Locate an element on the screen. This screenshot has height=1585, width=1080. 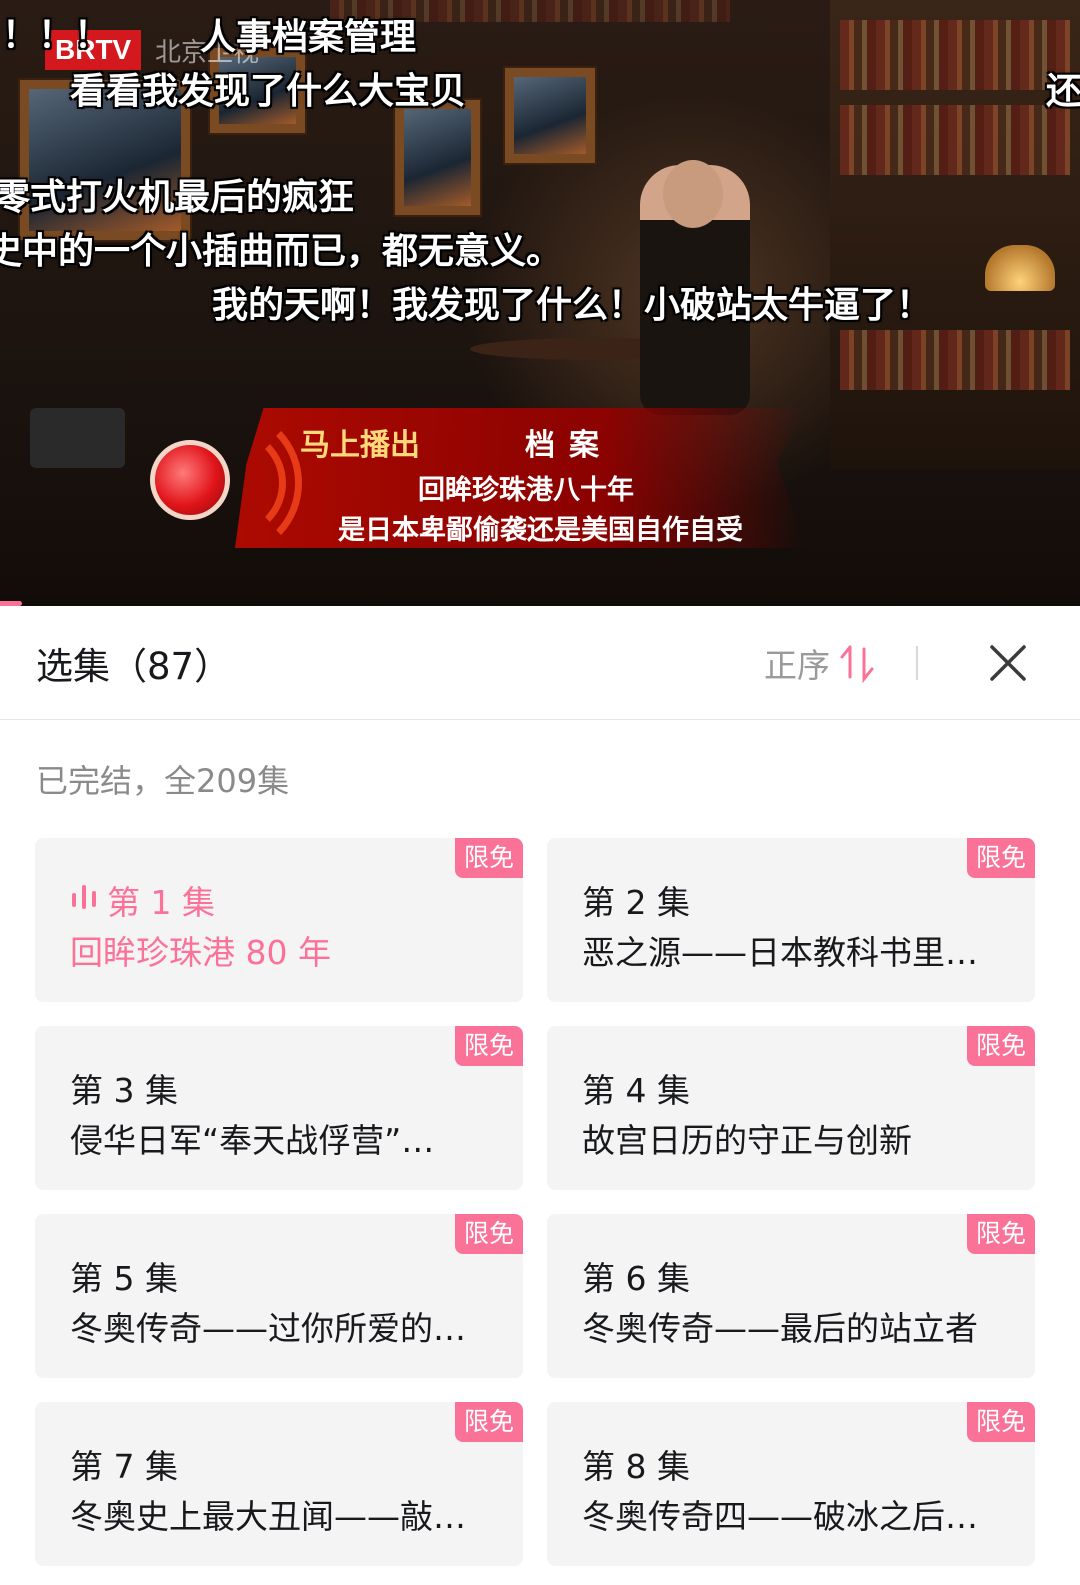
danmaku-comment: 看看我发现了什么大宝贝 is located at coordinates (268, 91).